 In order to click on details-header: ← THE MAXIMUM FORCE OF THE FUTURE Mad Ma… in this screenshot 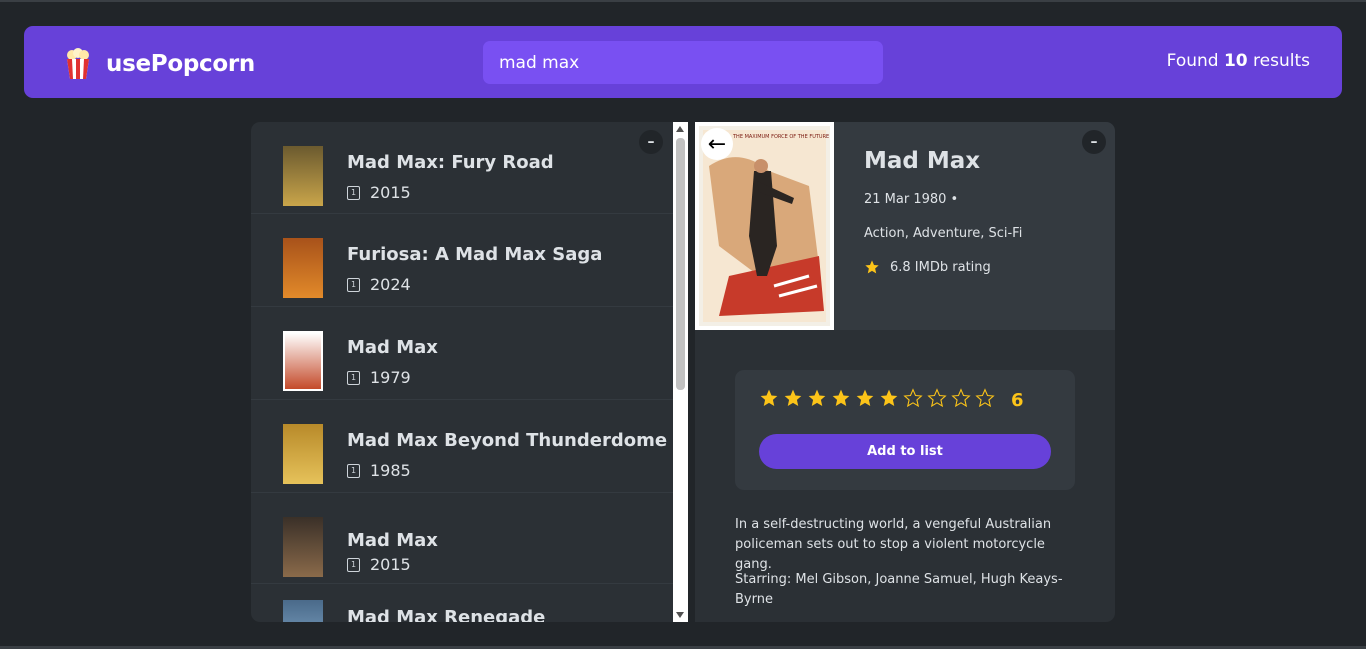, I will do `click(905, 226)`.